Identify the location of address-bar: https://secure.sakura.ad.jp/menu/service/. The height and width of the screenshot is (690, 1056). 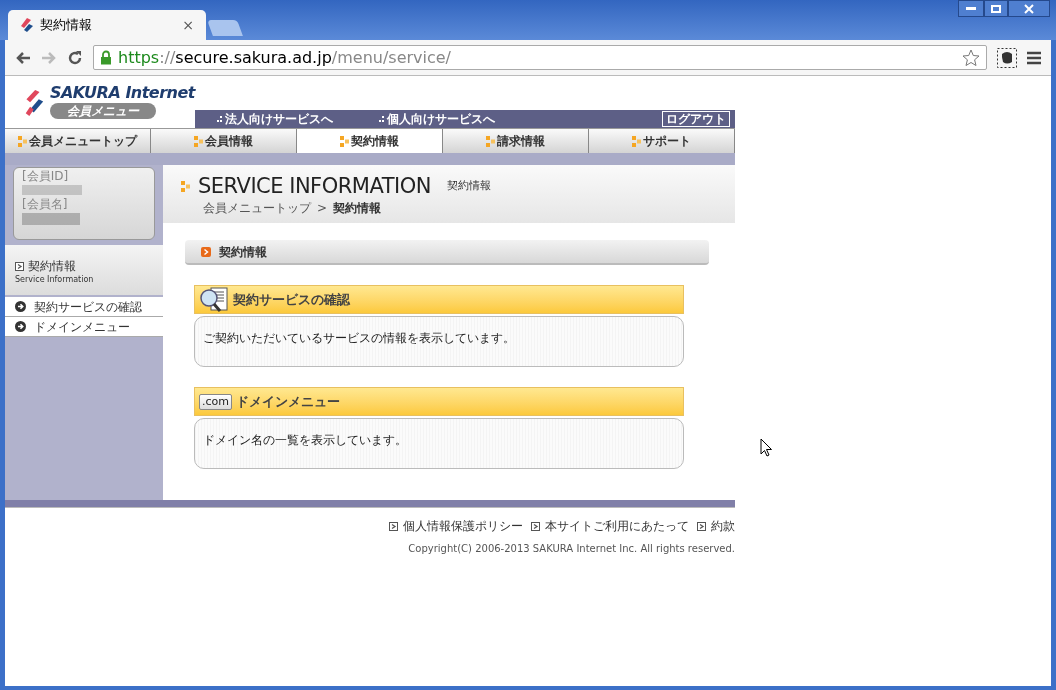
(540, 57).